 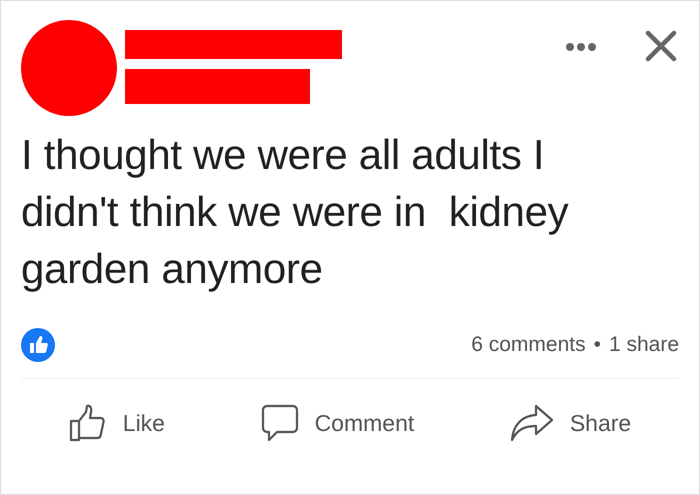 I want to click on like-button: Like, so click(x=117, y=423).